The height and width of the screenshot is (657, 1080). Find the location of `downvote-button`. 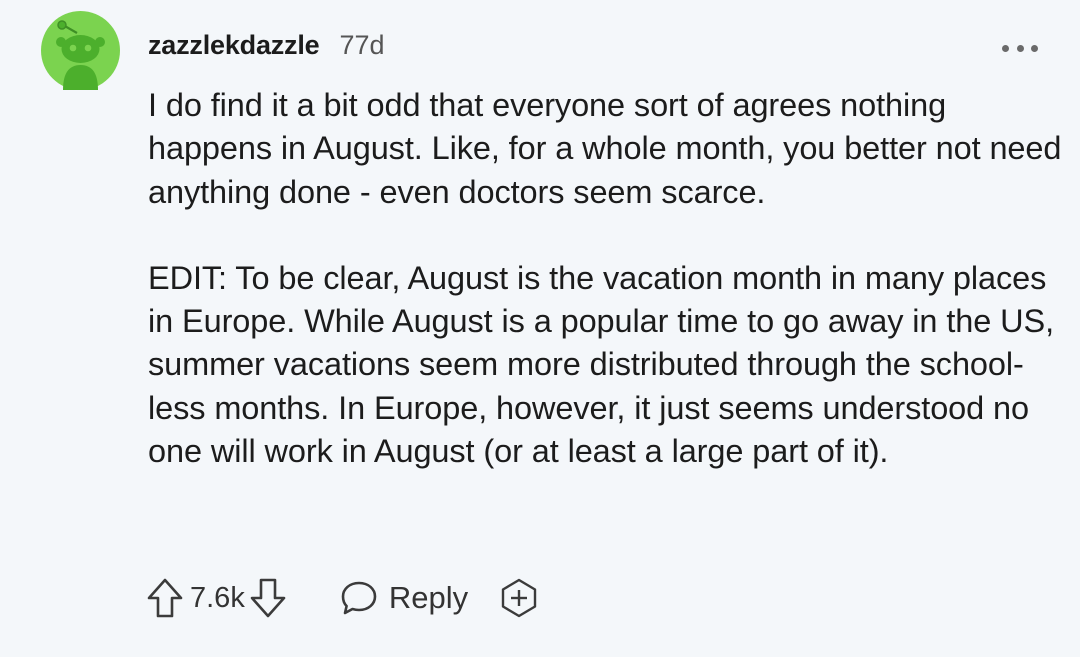

downvote-button is located at coordinates (268, 598).